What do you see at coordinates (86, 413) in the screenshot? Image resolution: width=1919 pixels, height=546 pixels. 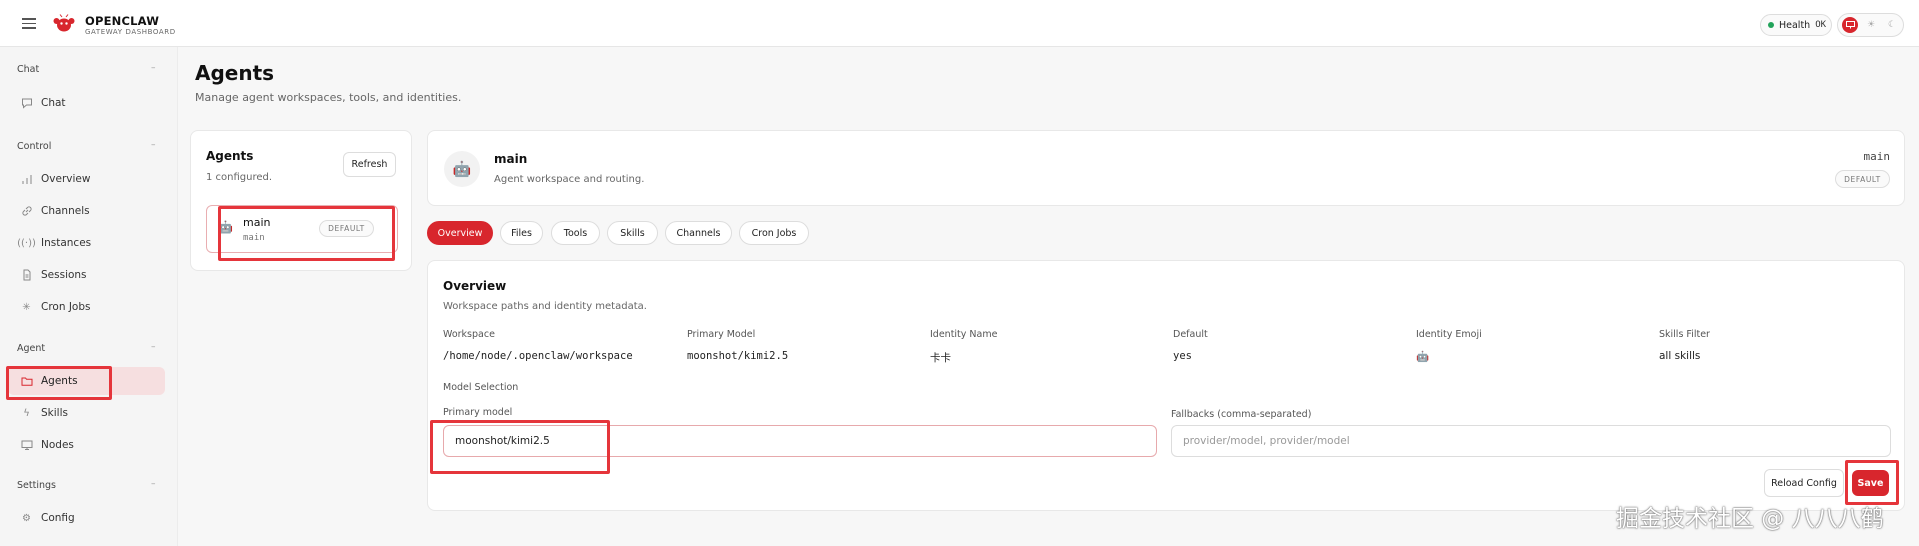 I see `sidebar-item-skills: ϟ Skills` at bounding box center [86, 413].